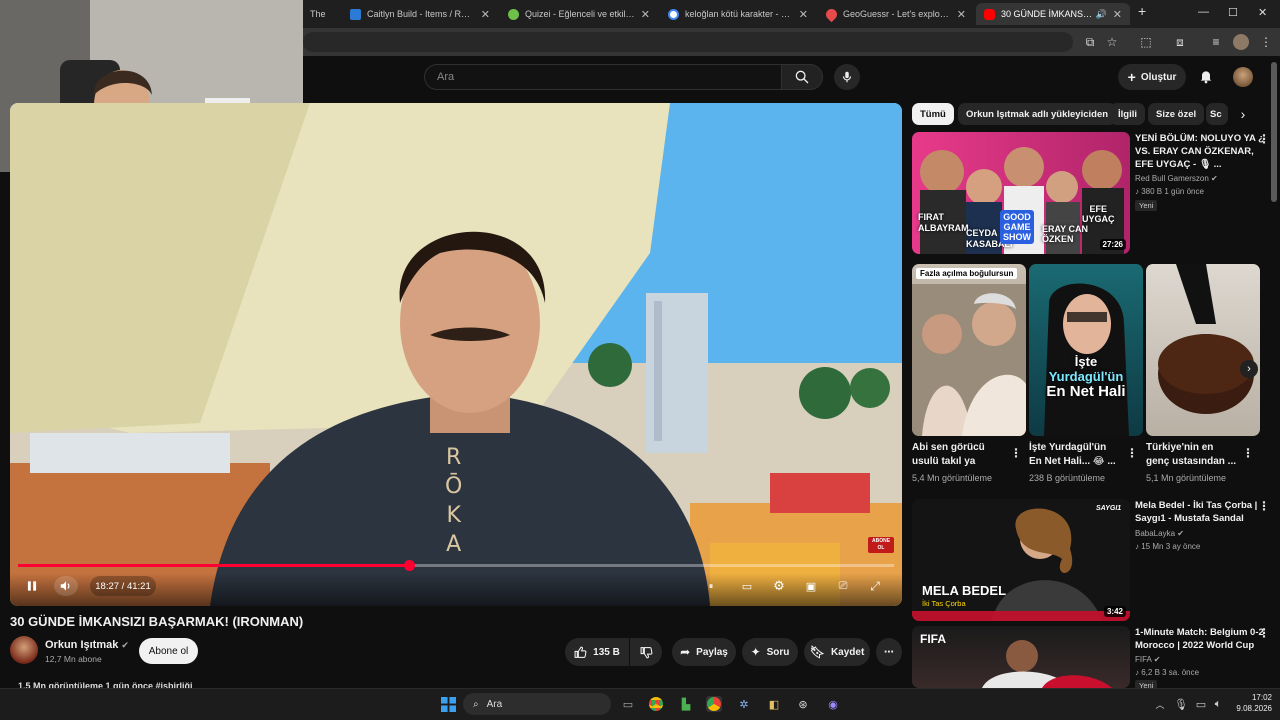  I want to click on rec-channel: FIFA ✔, so click(1147, 660).